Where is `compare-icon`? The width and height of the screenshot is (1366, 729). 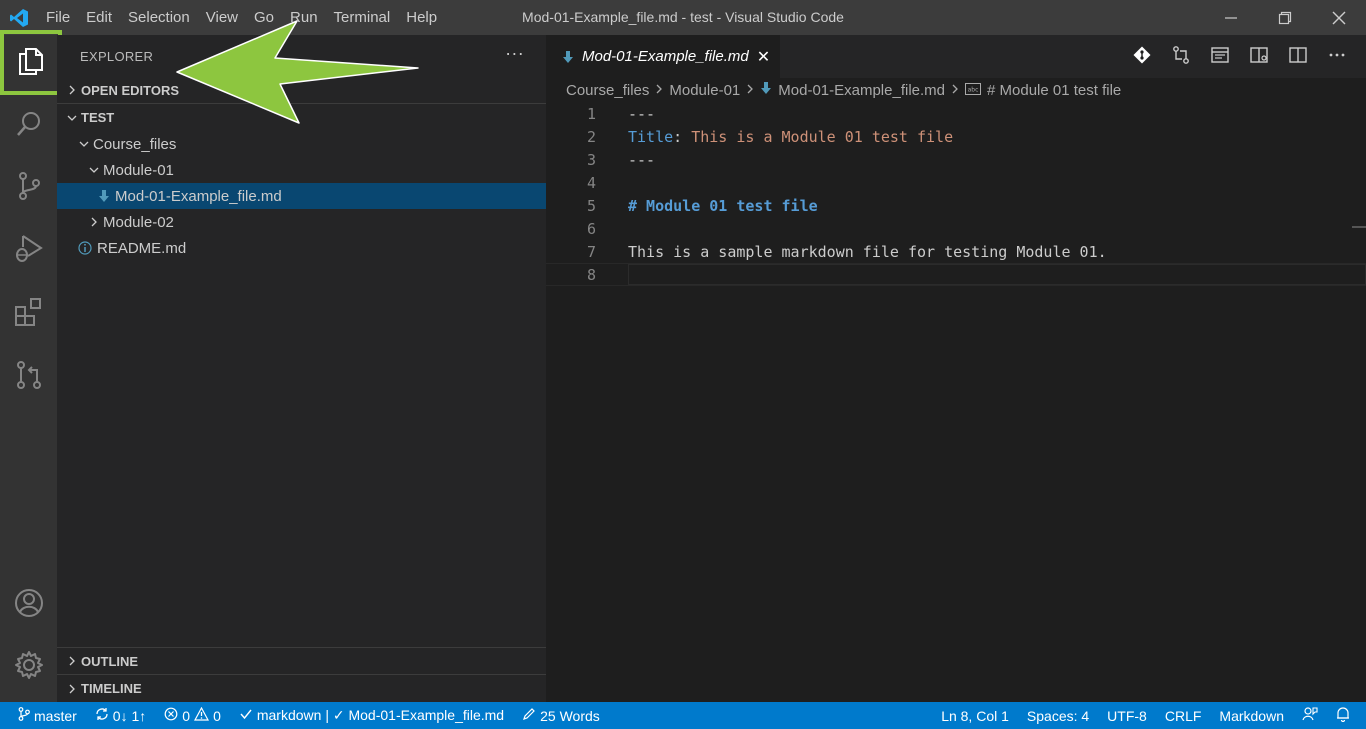
compare-icon is located at coordinates (1181, 56).